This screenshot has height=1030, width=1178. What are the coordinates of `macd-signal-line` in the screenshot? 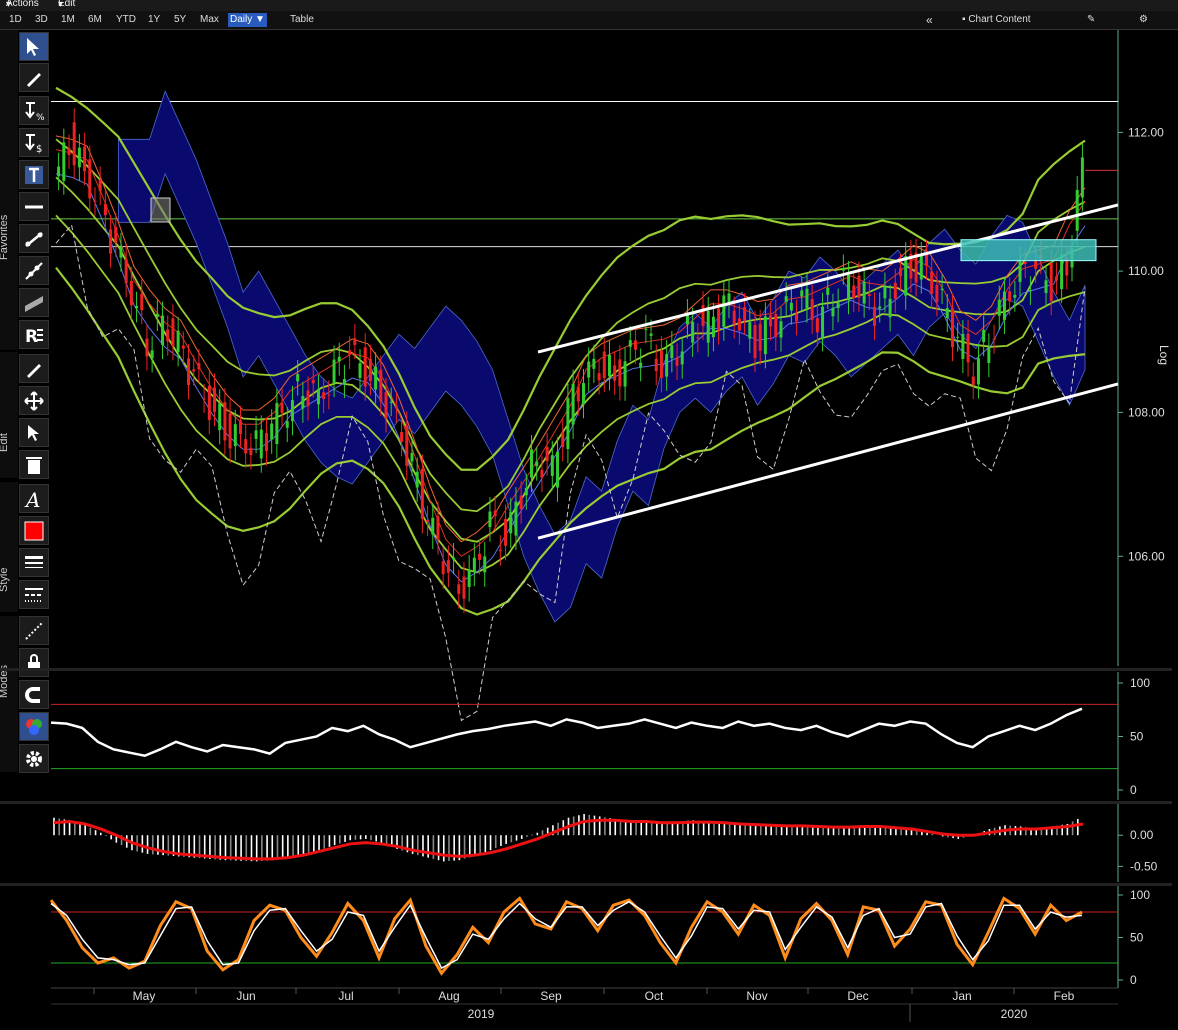 It's located at (568, 839).